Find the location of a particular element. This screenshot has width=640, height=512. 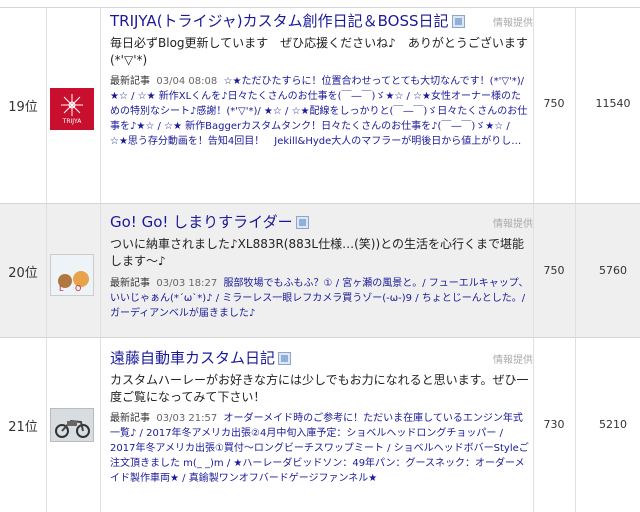

blog-thumbnail: L O is located at coordinates (72, 275).